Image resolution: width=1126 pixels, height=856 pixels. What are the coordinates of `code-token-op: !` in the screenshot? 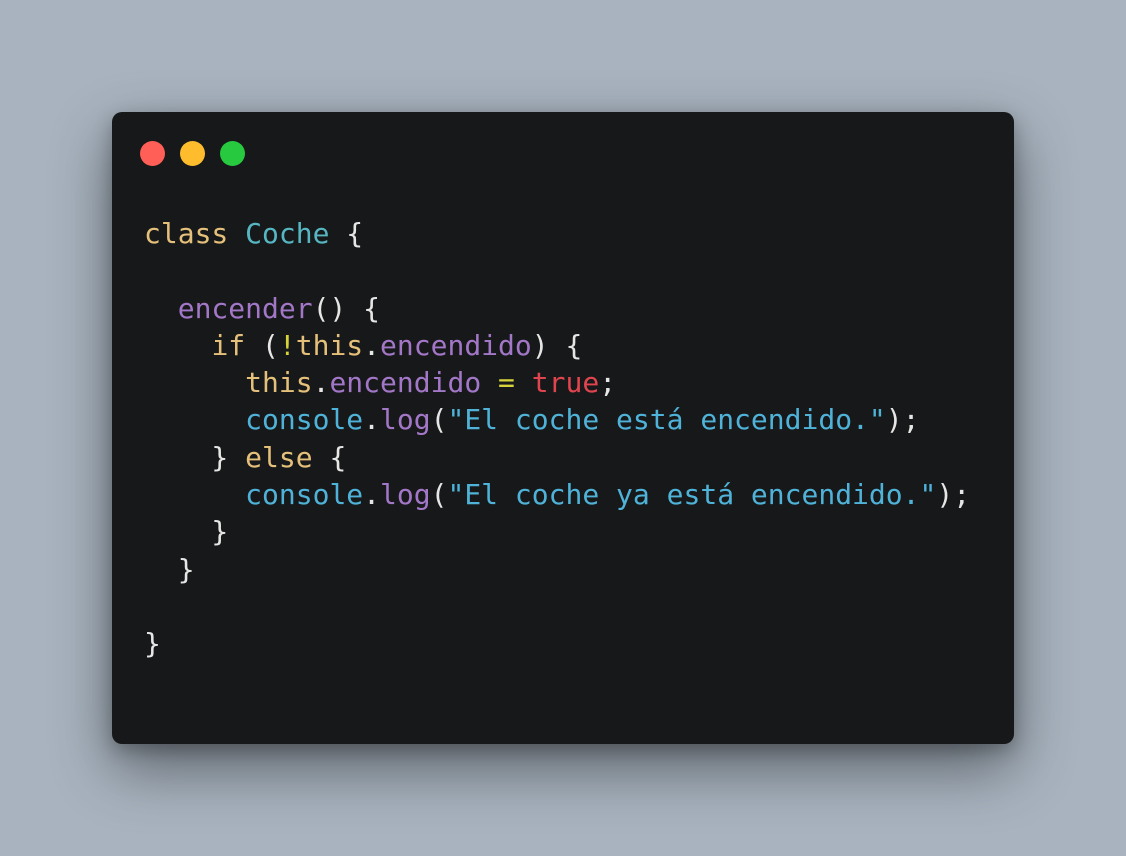 It's located at (287, 345).